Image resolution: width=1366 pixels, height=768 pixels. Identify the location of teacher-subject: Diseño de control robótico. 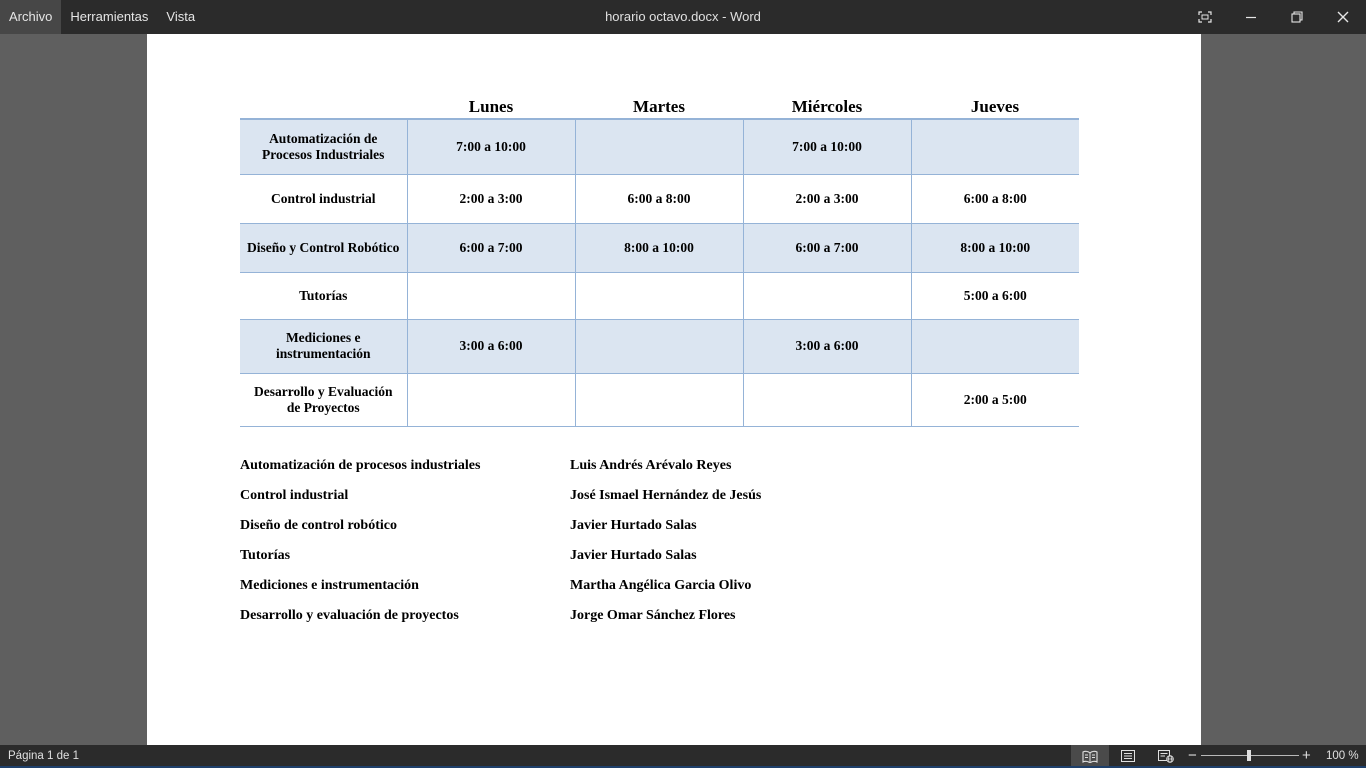
(318, 525).